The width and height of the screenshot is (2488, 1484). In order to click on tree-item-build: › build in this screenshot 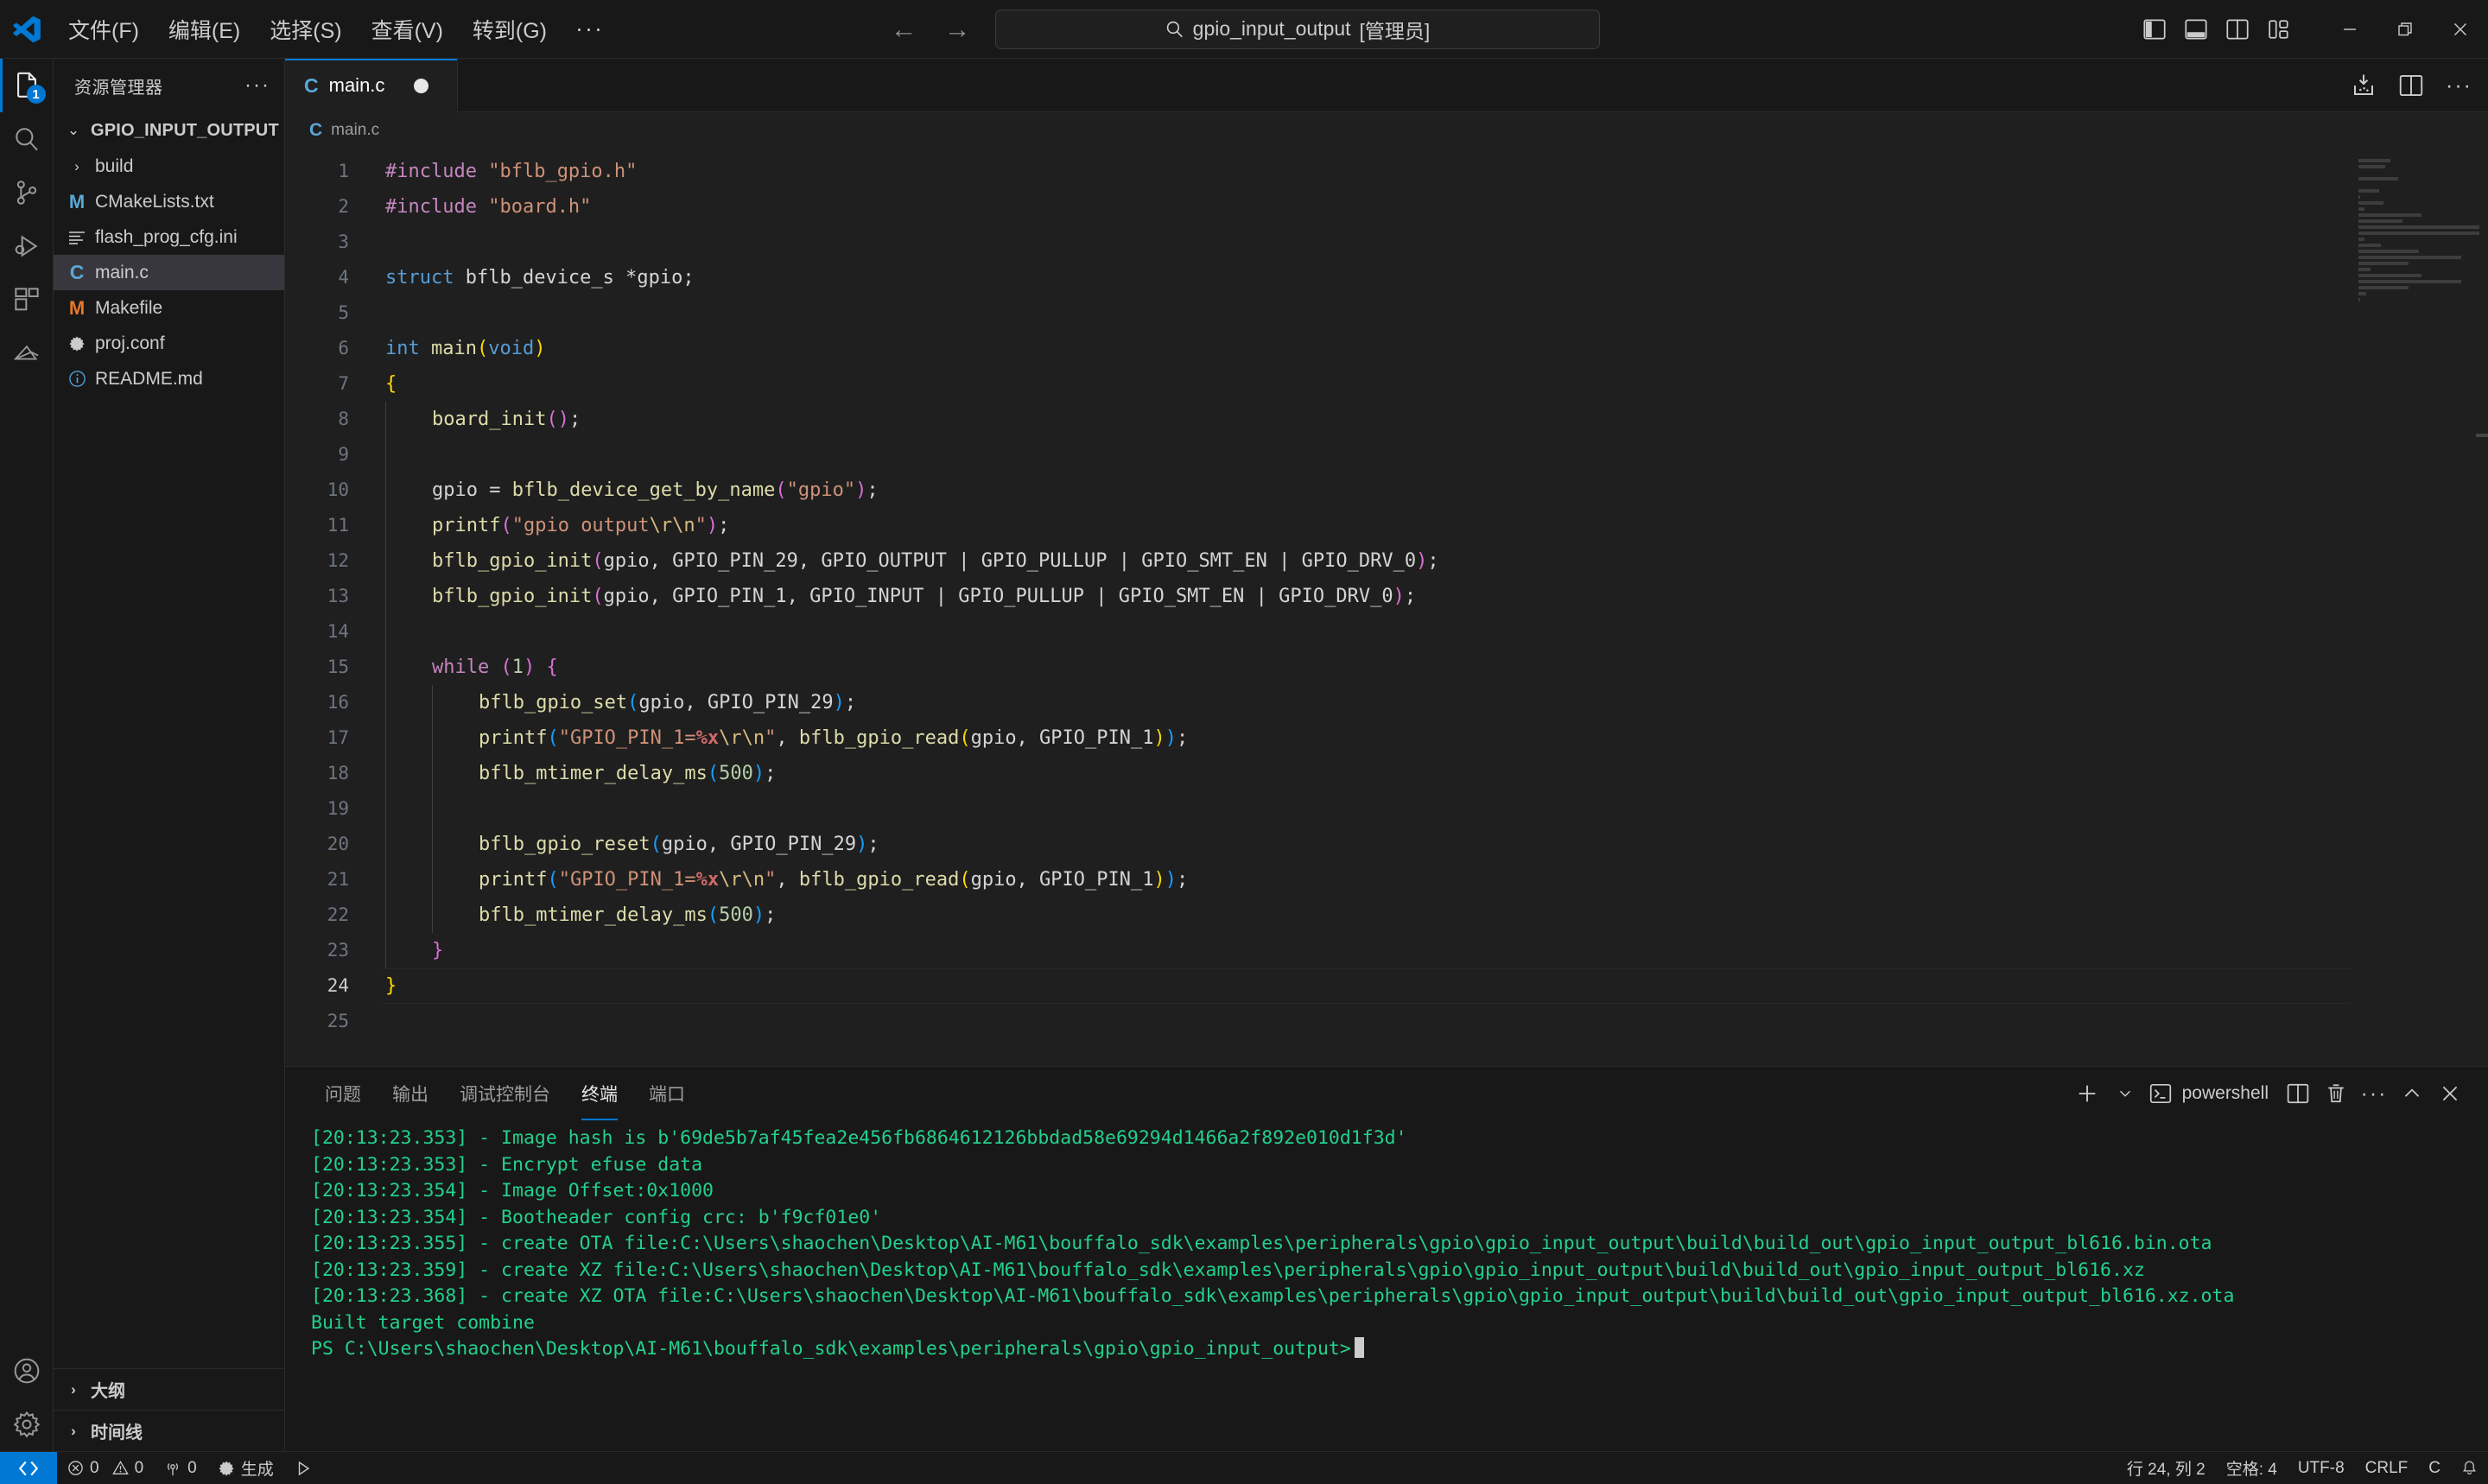, I will do `click(169, 166)`.